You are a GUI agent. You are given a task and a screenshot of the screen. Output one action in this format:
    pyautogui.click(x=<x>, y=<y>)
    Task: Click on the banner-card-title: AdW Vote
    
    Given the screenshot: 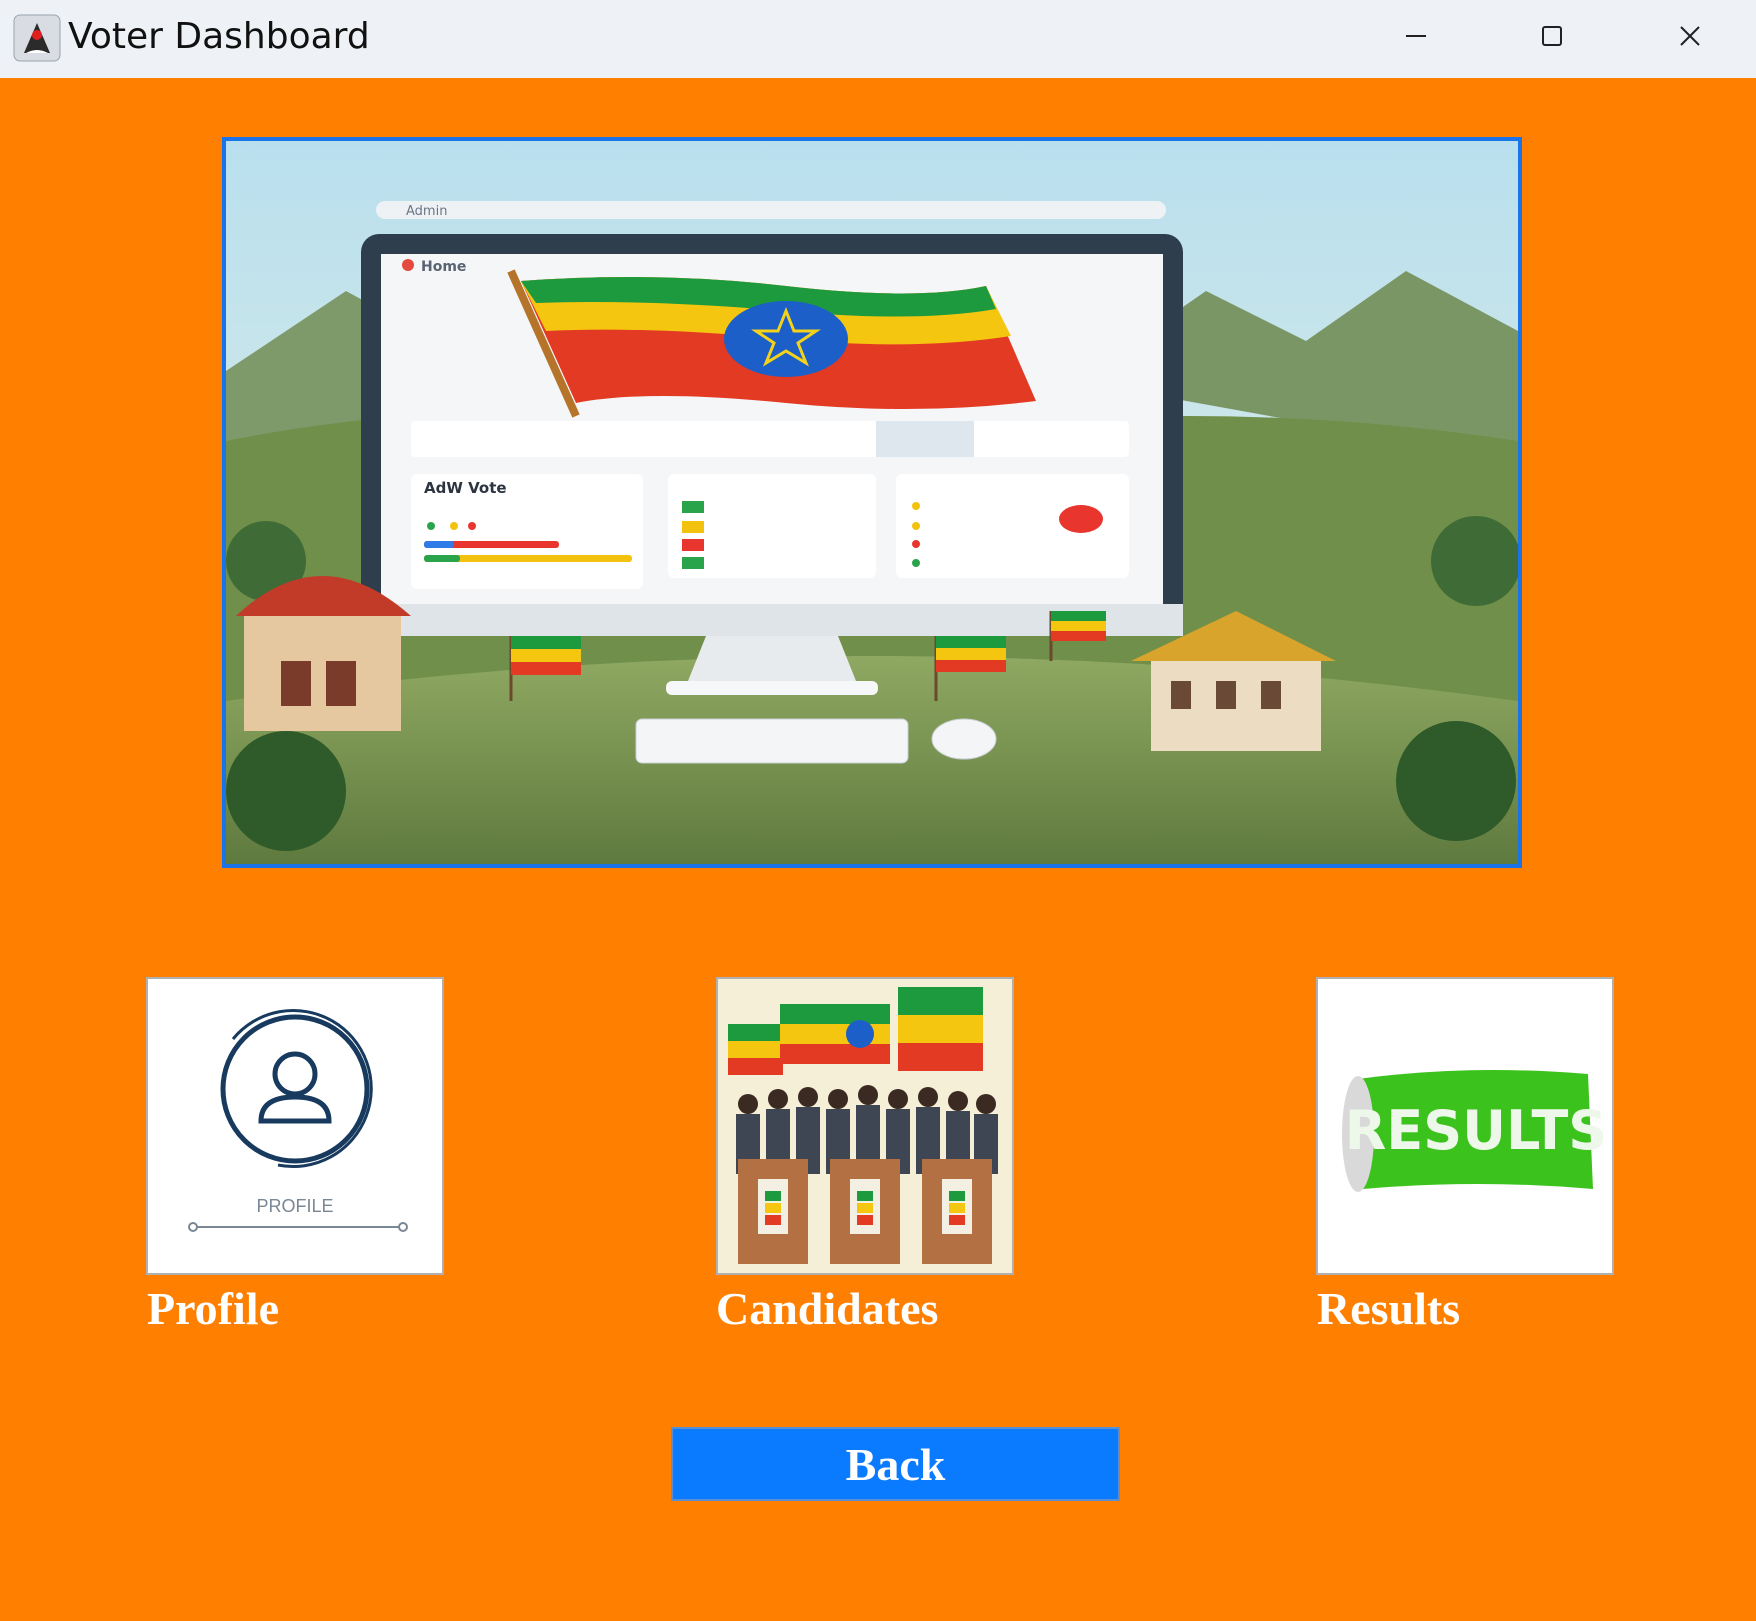 What is the action you would take?
    pyautogui.click(x=465, y=488)
    